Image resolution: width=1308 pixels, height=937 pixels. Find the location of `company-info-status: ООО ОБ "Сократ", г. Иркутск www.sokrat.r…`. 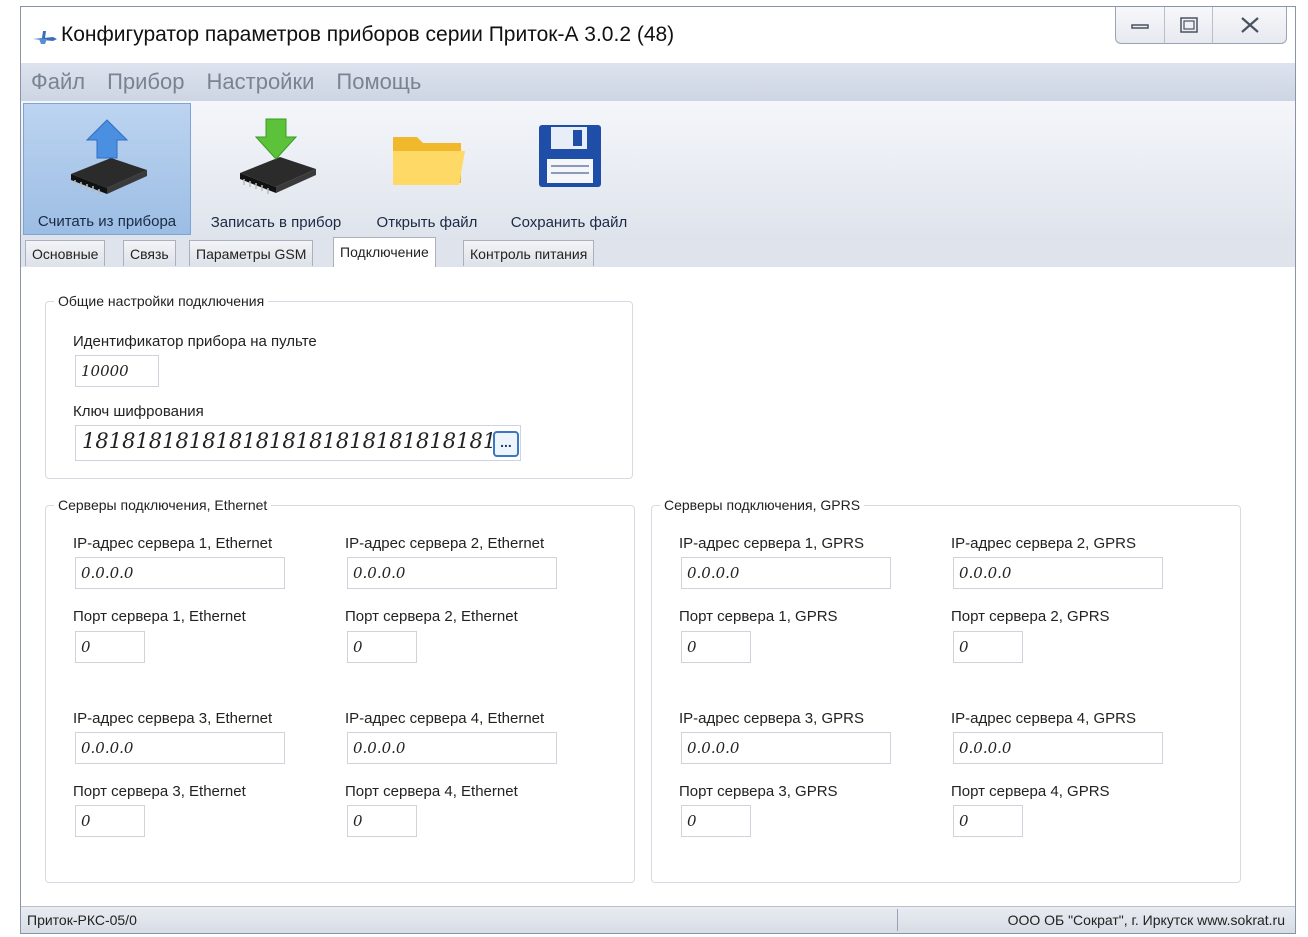

company-info-status: ООО ОБ "Сократ", г. Иркутск www.sokrat.r… is located at coordinates (1146, 920).